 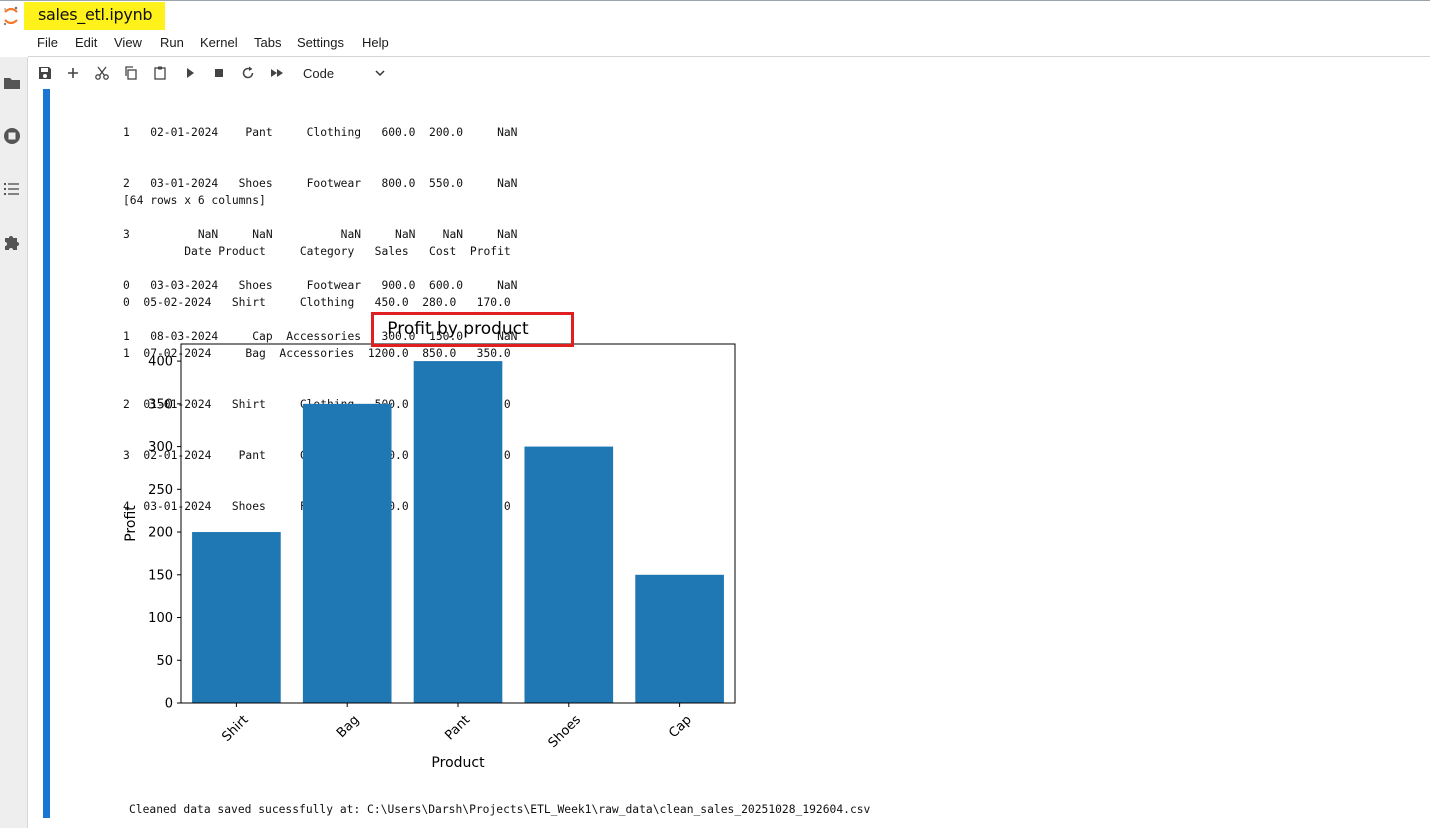 What do you see at coordinates (10, 16) in the screenshot?
I see `jupyter-logo-icon` at bounding box center [10, 16].